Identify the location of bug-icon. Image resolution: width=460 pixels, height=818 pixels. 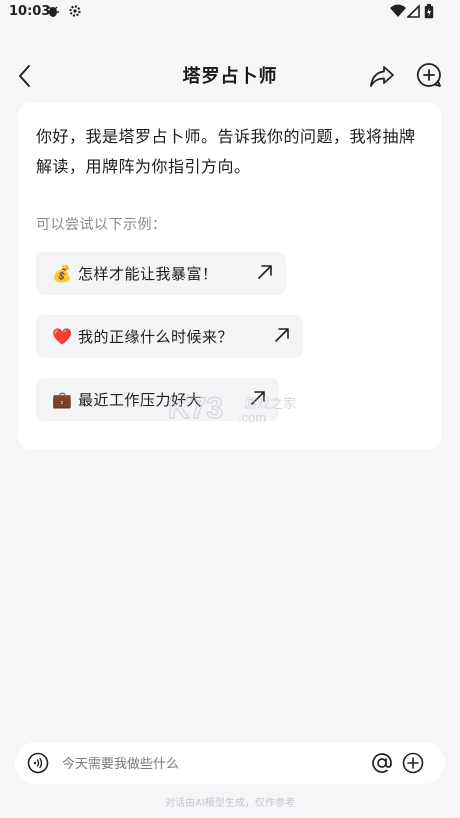
(53, 12).